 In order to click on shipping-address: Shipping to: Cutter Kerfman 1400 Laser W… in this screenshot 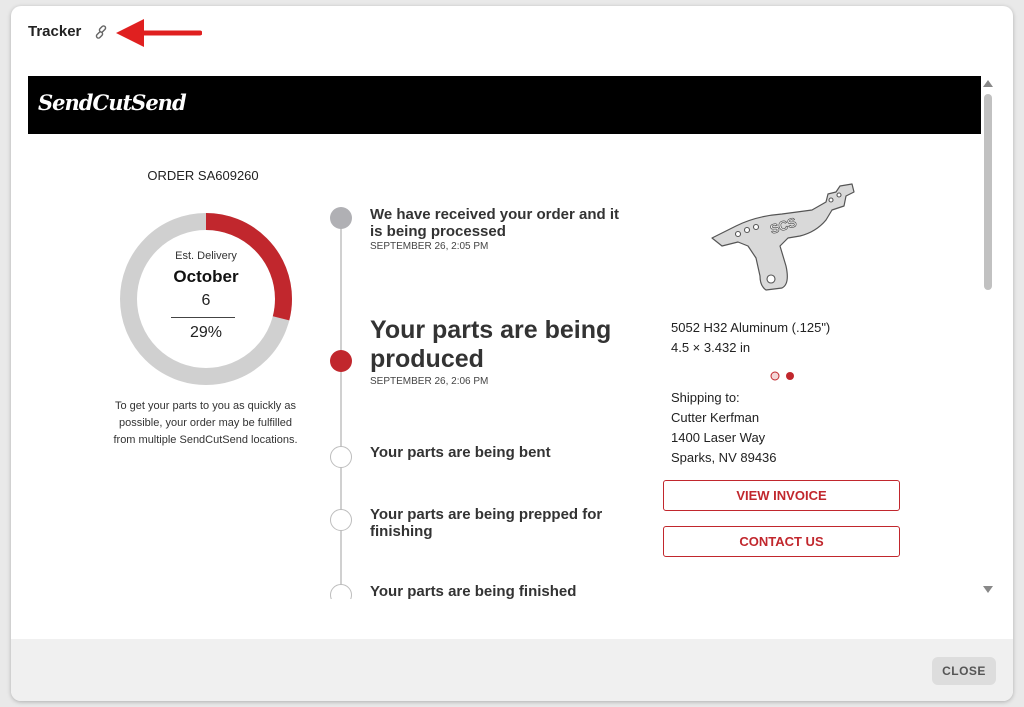, I will do `click(724, 428)`.